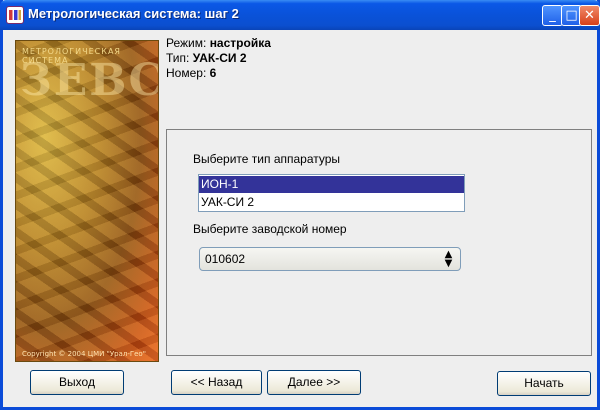 Image resolution: width=600 pixels, height=410 pixels. I want to click on mode-line: Режим: настройка, so click(218, 43).